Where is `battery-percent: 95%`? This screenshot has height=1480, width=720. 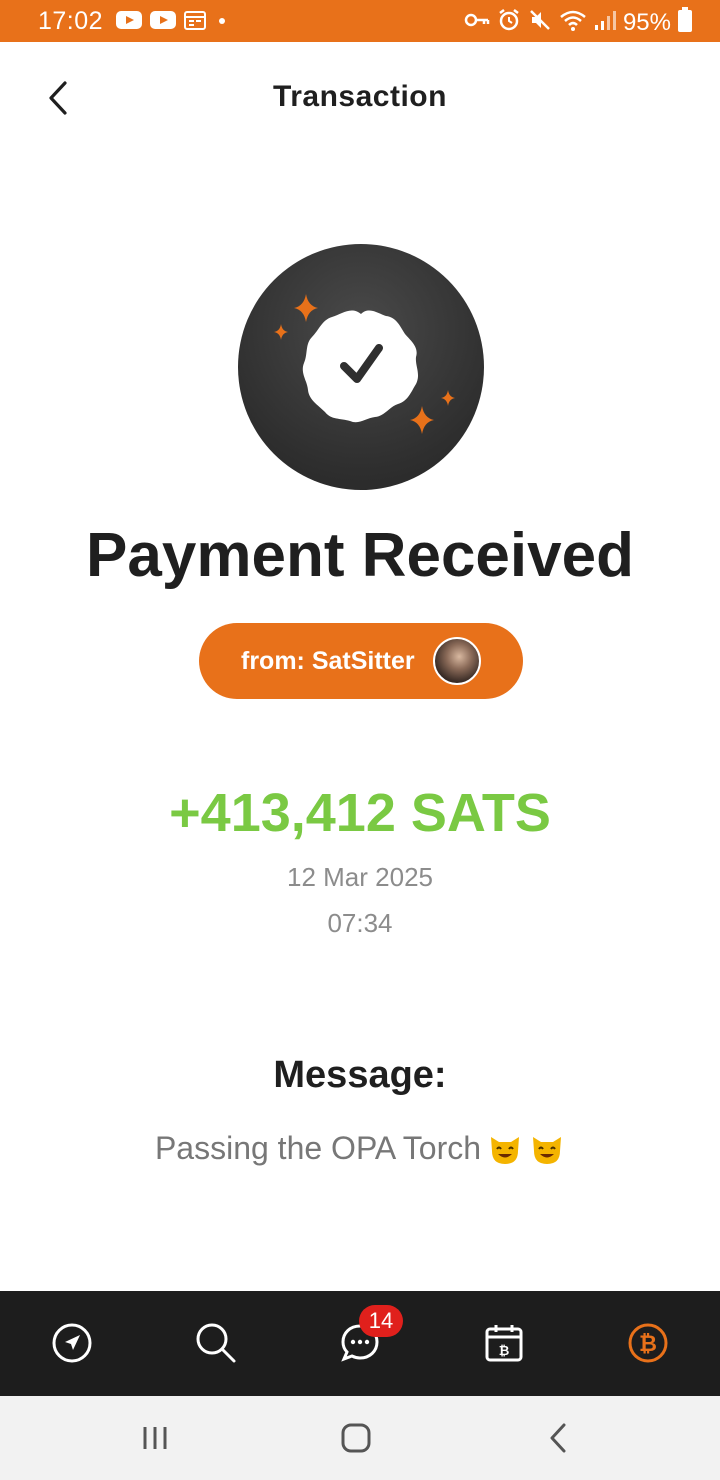 battery-percent: 95% is located at coordinates (646, 22).